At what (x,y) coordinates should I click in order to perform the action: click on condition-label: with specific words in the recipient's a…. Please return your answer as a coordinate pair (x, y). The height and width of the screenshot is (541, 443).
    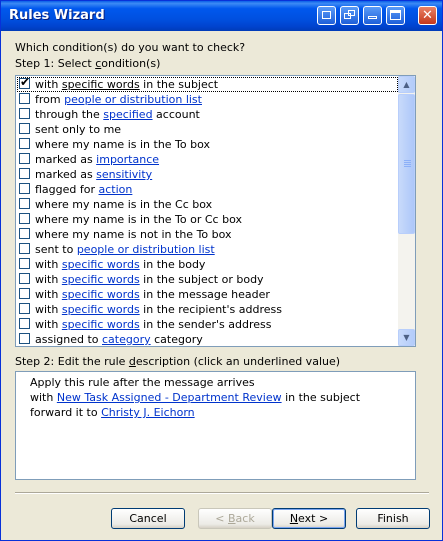
    Looking at the image, I should click on (158, 309).